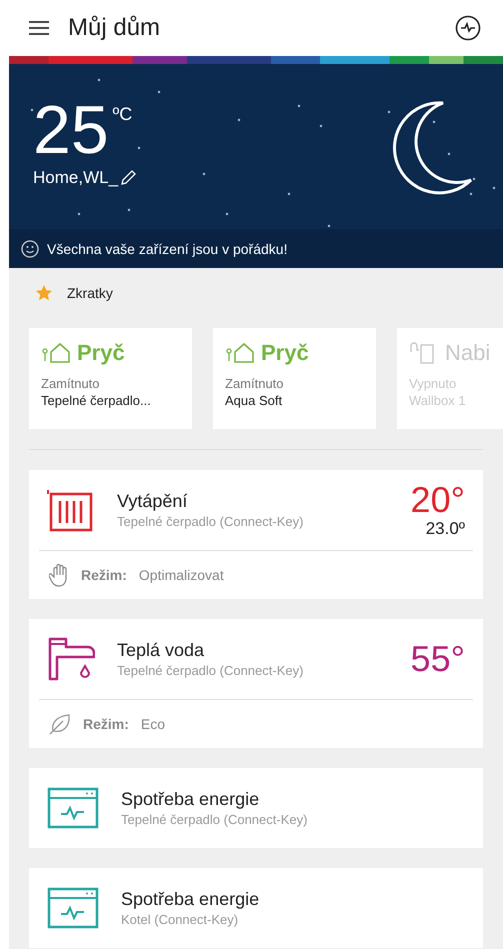 This screenshot has height=949, width=503. What do you see at coordinates (75, 178) in the screenshot?
I see `location-name: Home,WL_` at bounding box center [75, 178].